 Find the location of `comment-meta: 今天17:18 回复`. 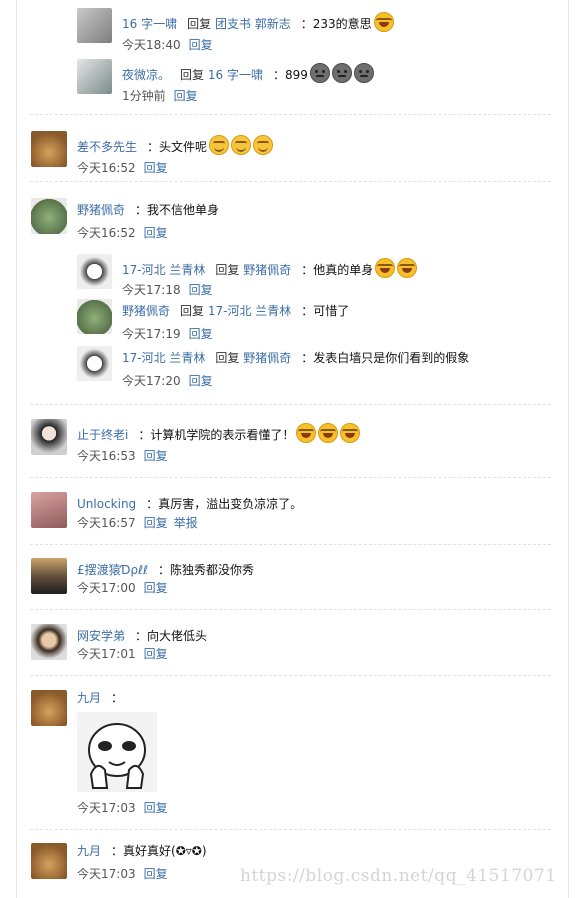

comment-meta: 今天17:18 回复 is located at coordinates (170, 290).